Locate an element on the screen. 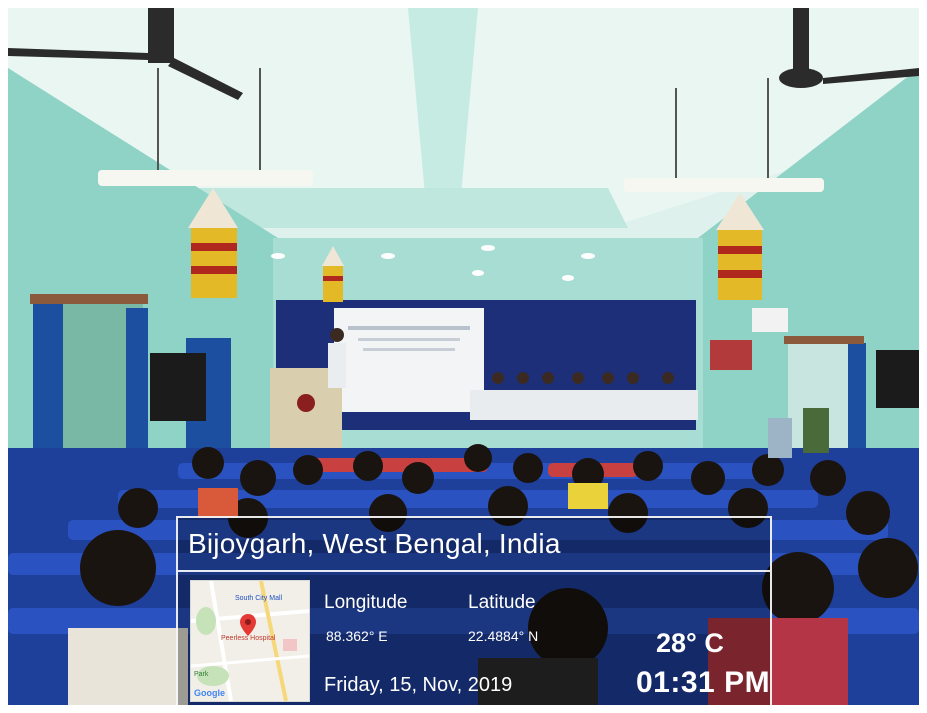 The image size is (927, 713). temperature-text: 28° C is located at coordinates (690, 643).